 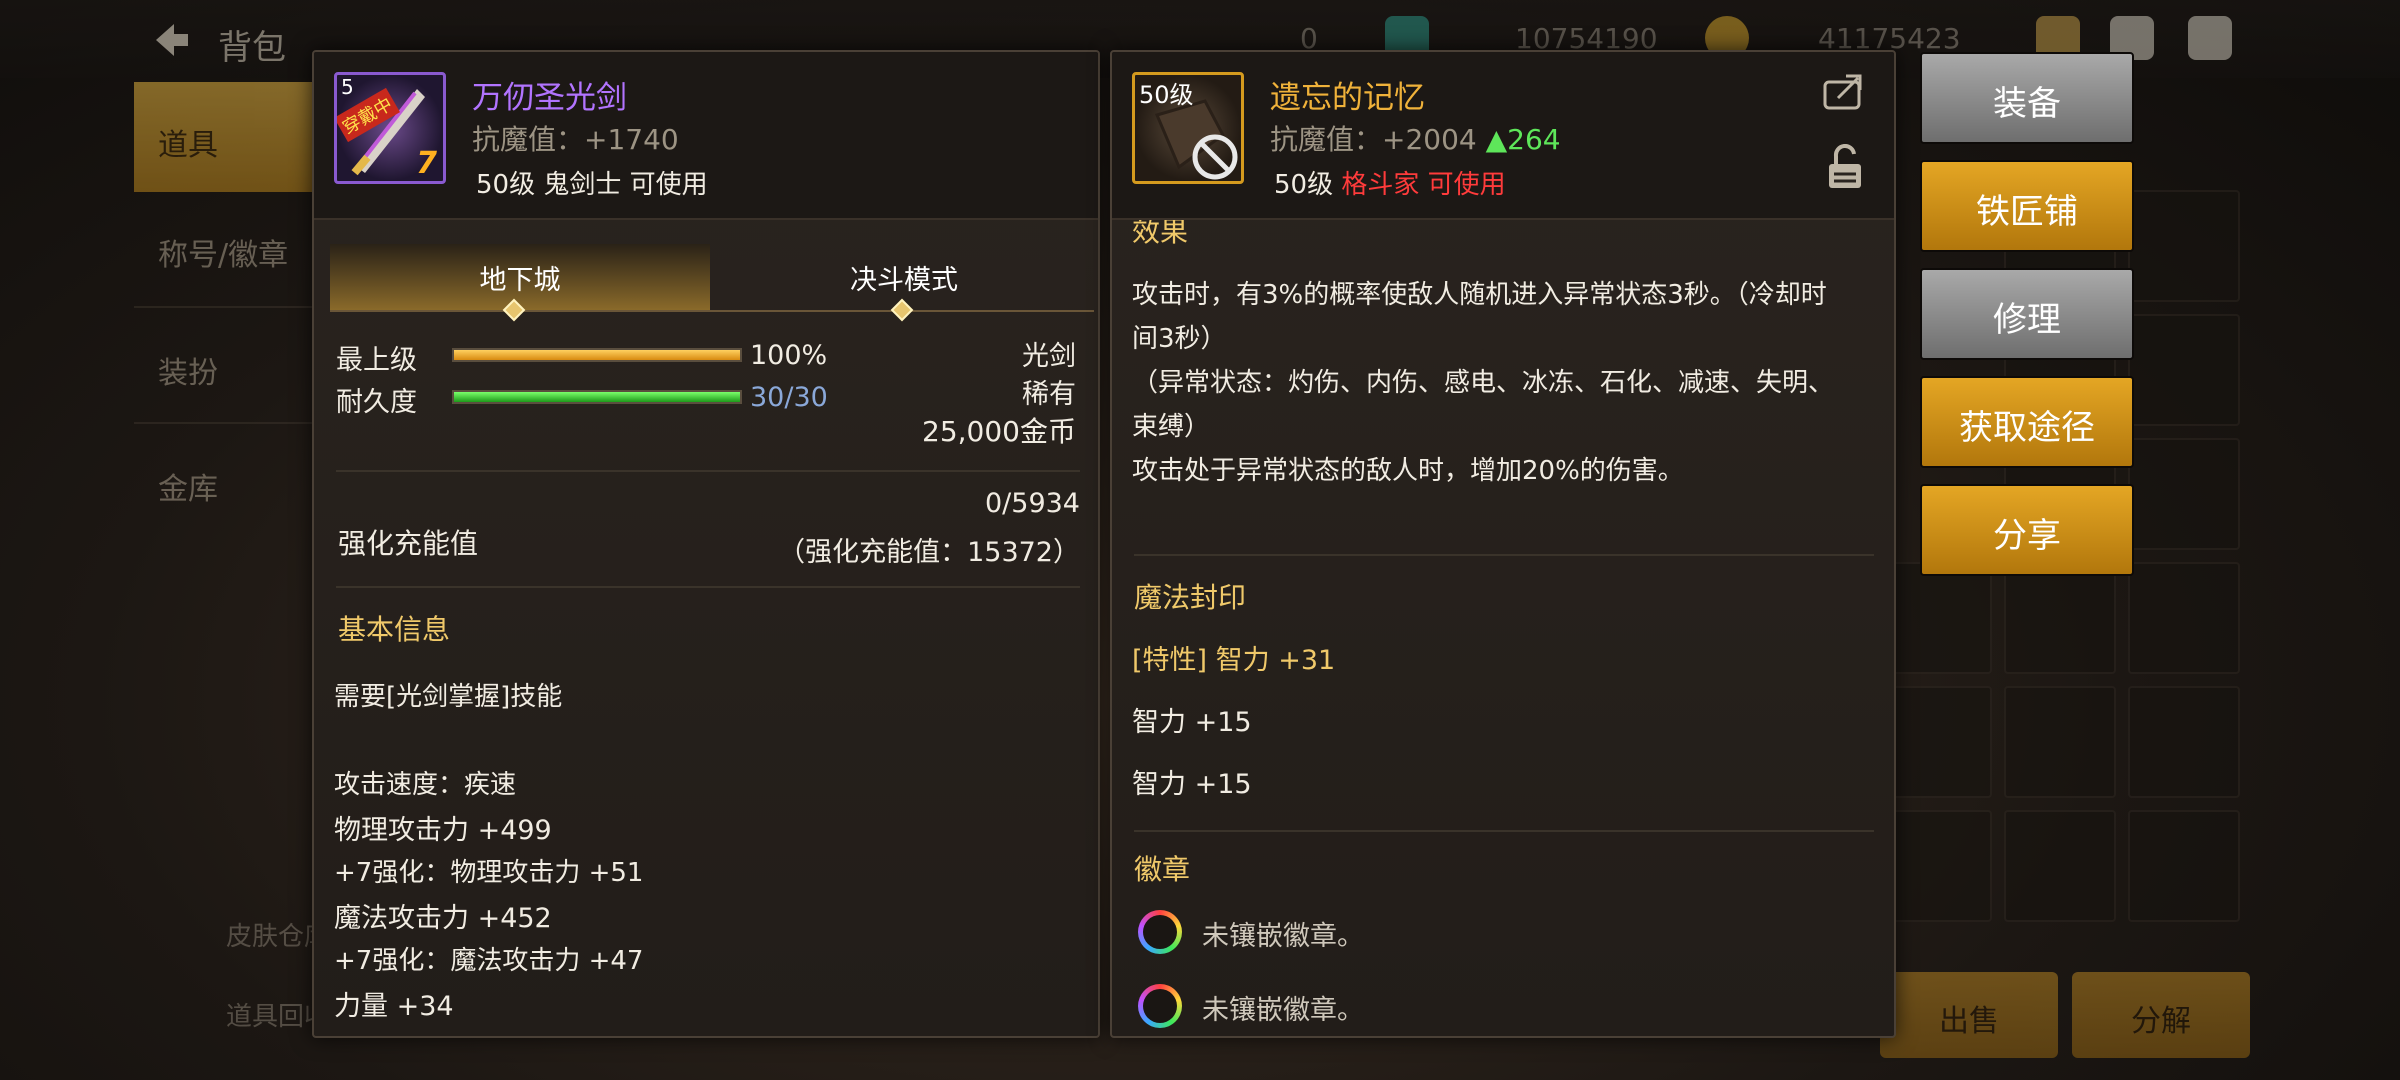 I want to click on item-name: 遗忘的记忆, so click(x=1347, y=98).